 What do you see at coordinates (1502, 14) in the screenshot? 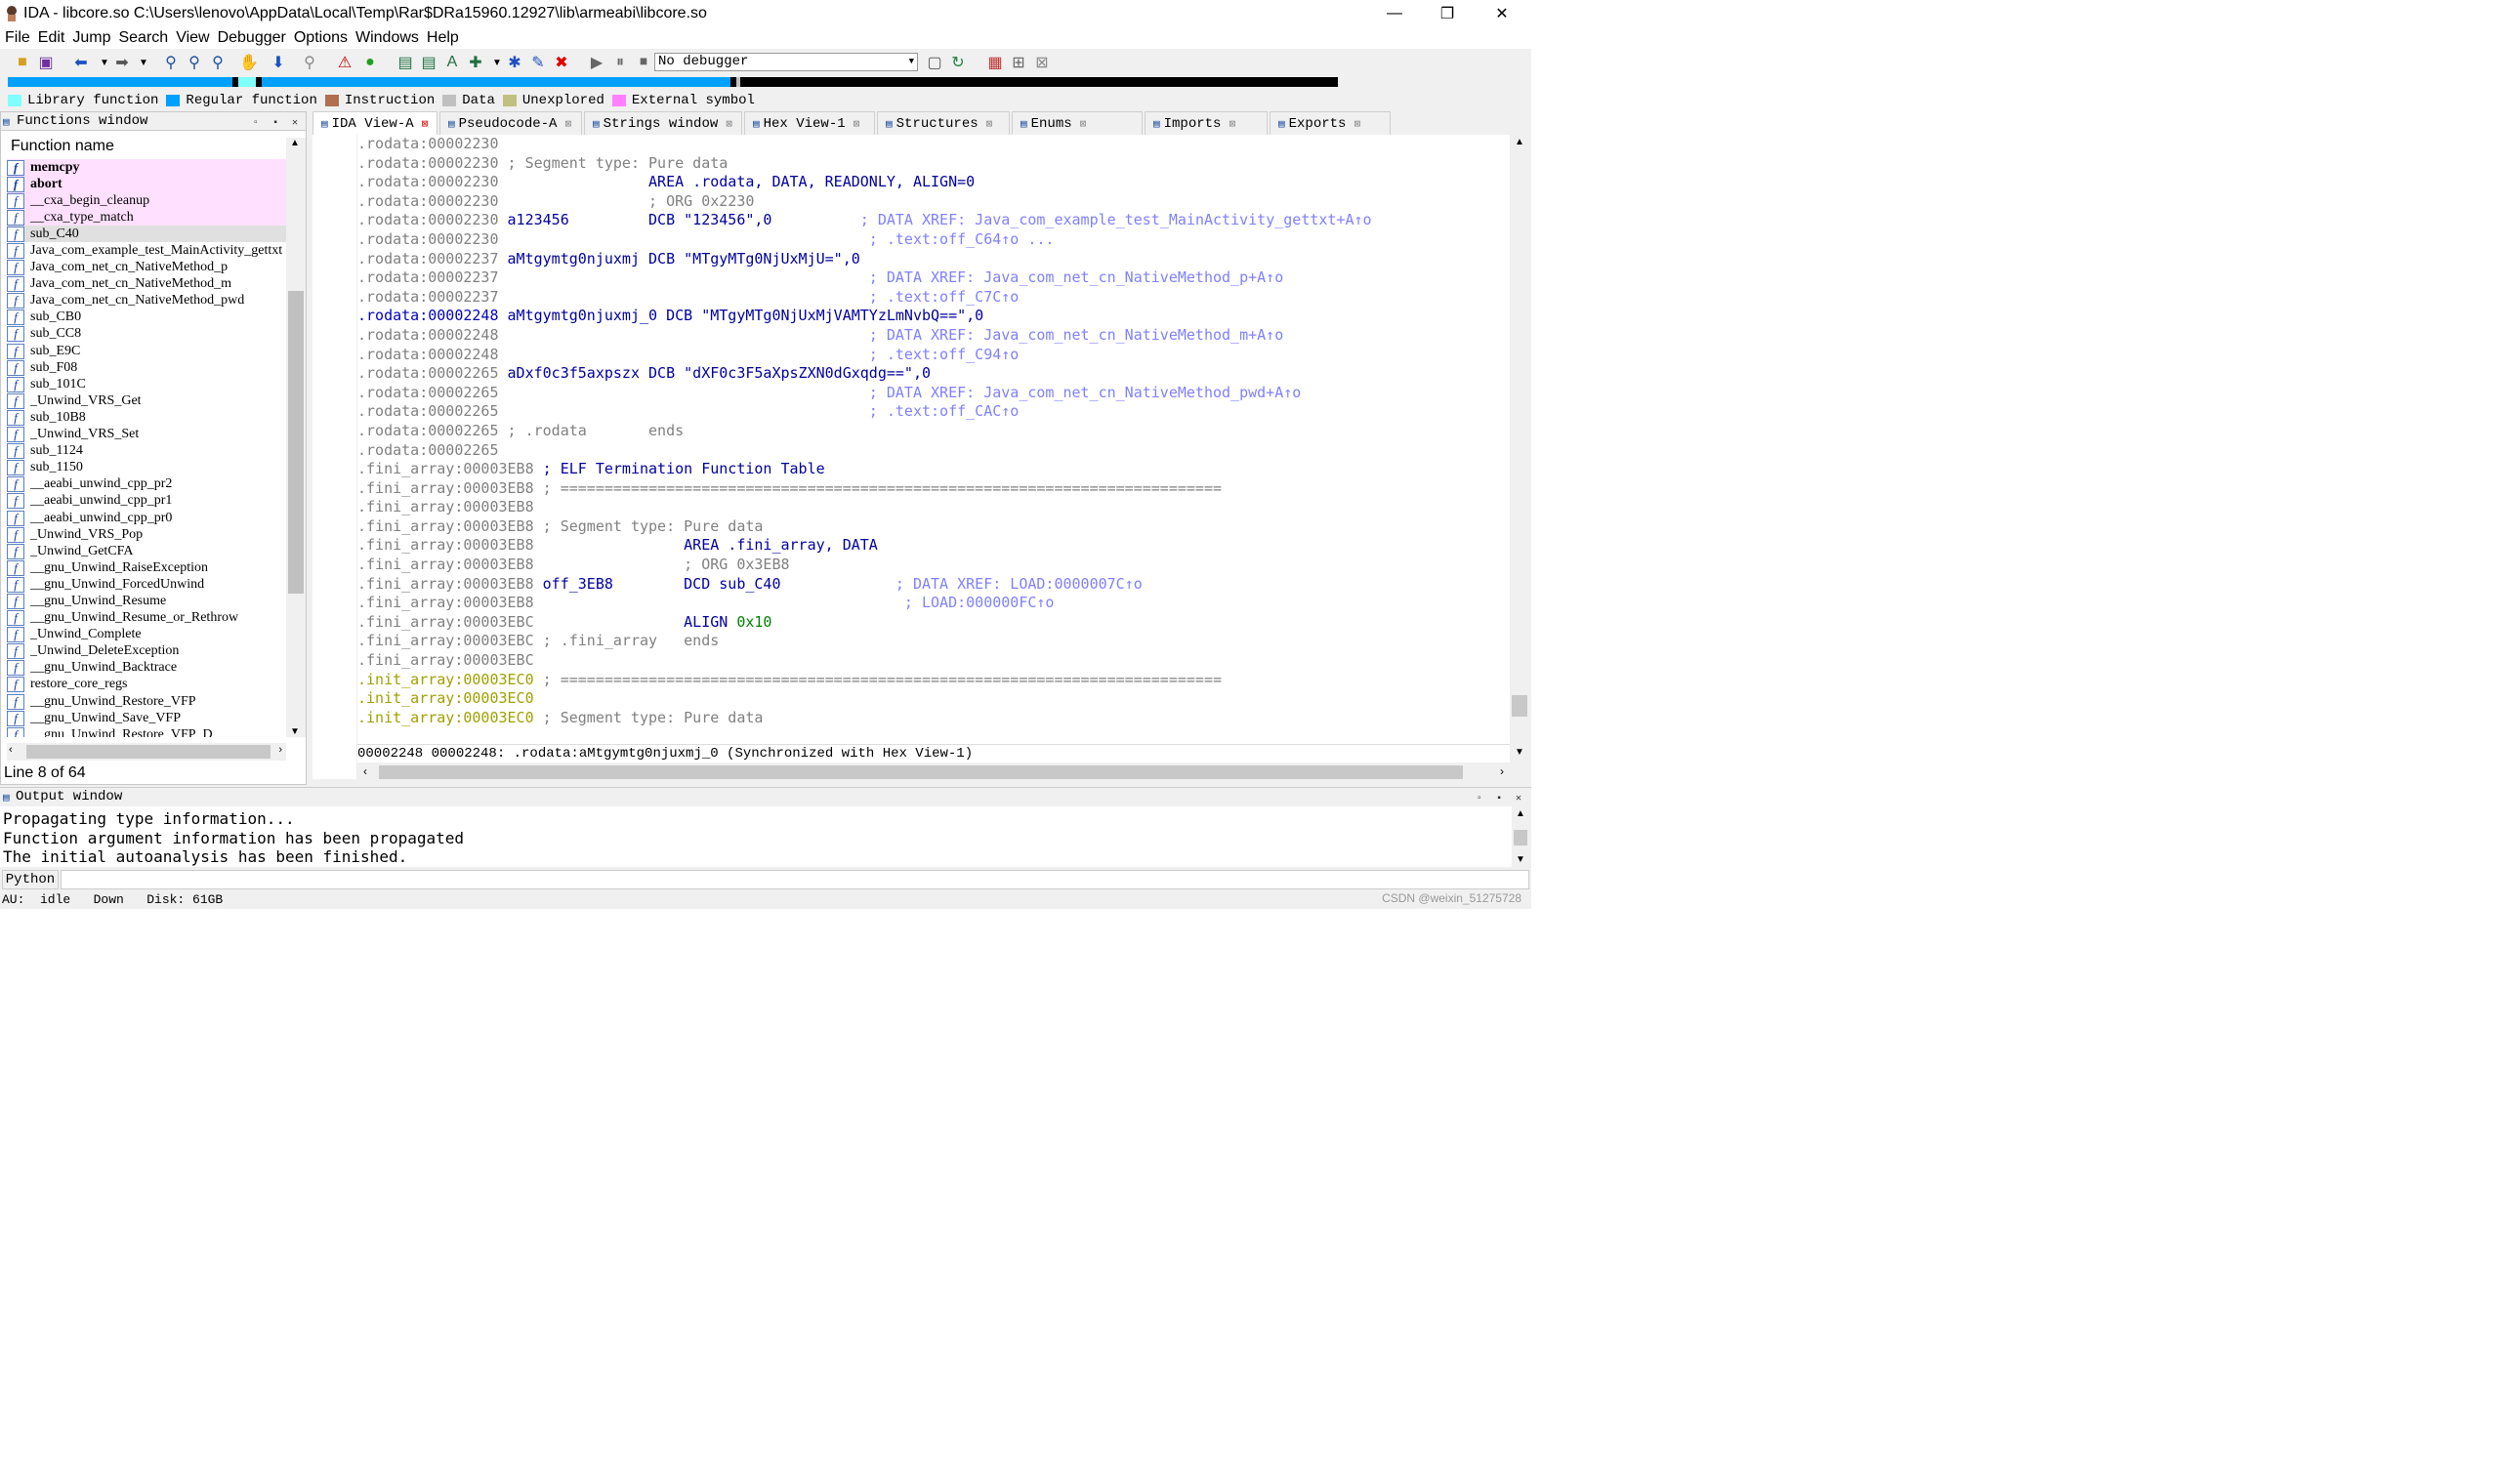
I see `close-button: ✕` at bounding box center [1502, 14].